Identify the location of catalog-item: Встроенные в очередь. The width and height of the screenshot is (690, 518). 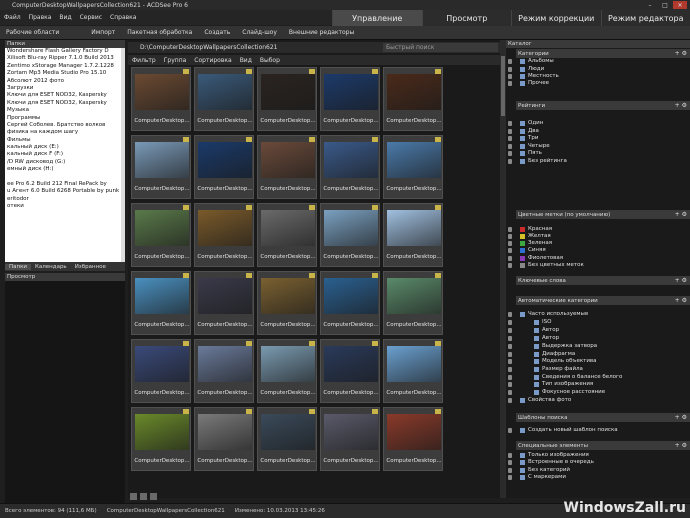
(557, 462).